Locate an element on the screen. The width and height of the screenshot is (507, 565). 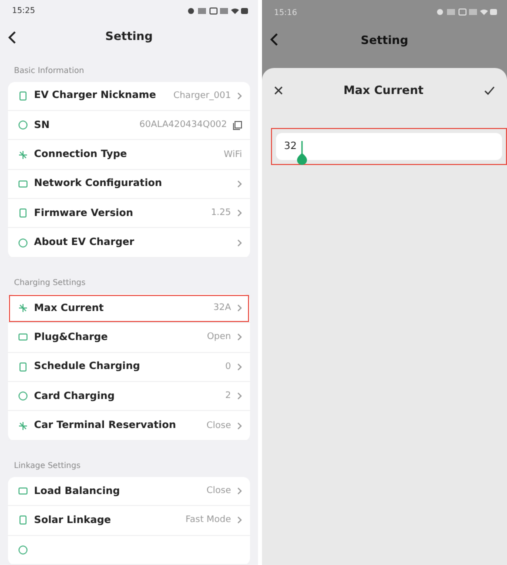
row-value: 2 is located at coordinates (228, 396).